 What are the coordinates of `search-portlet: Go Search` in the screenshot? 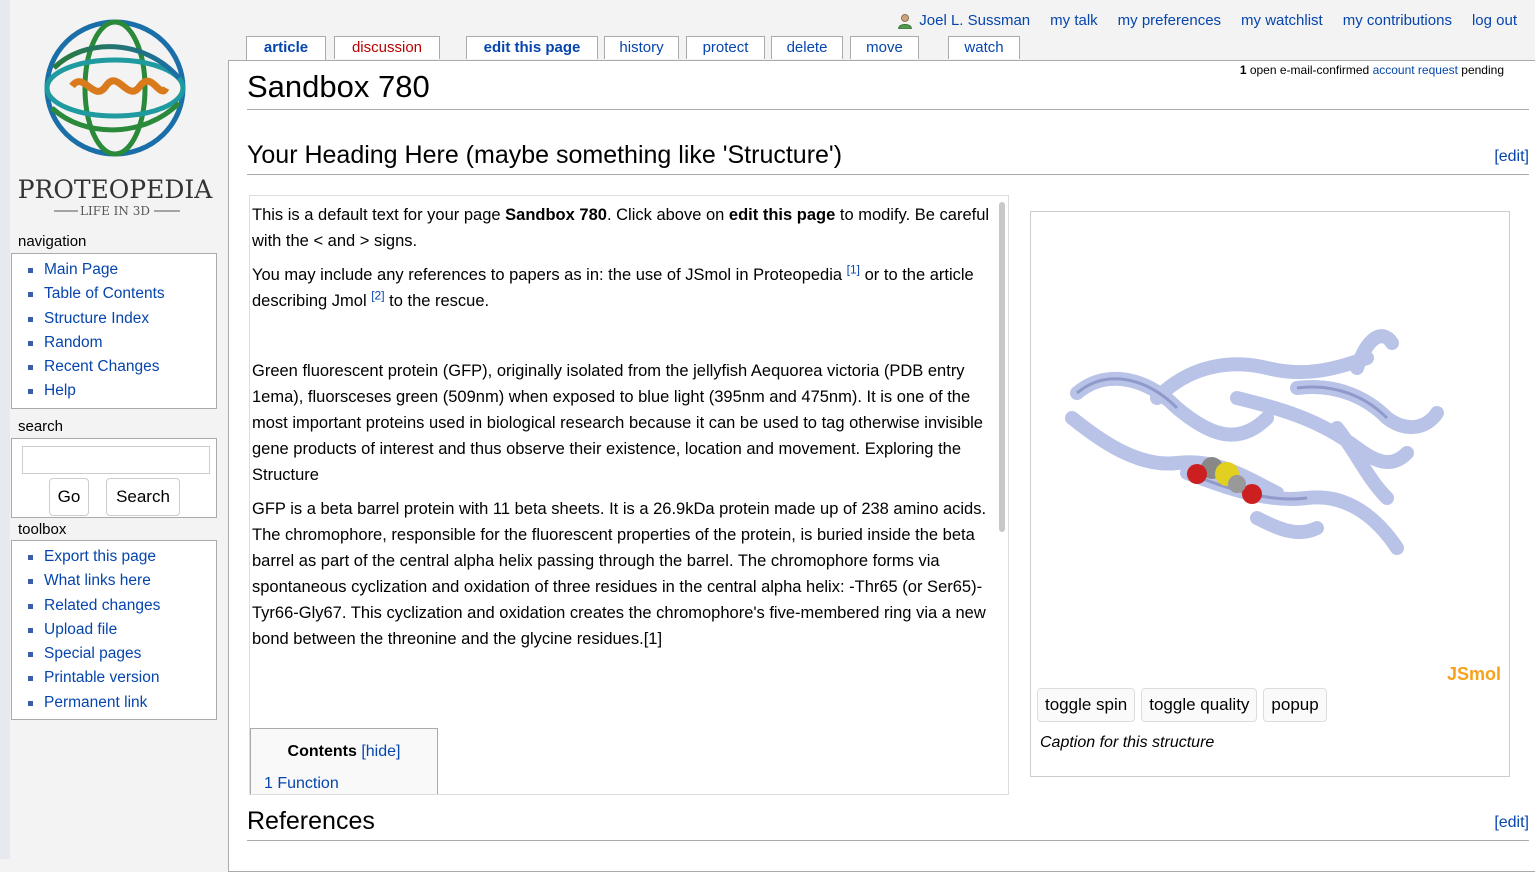 It's located at (114, 478).